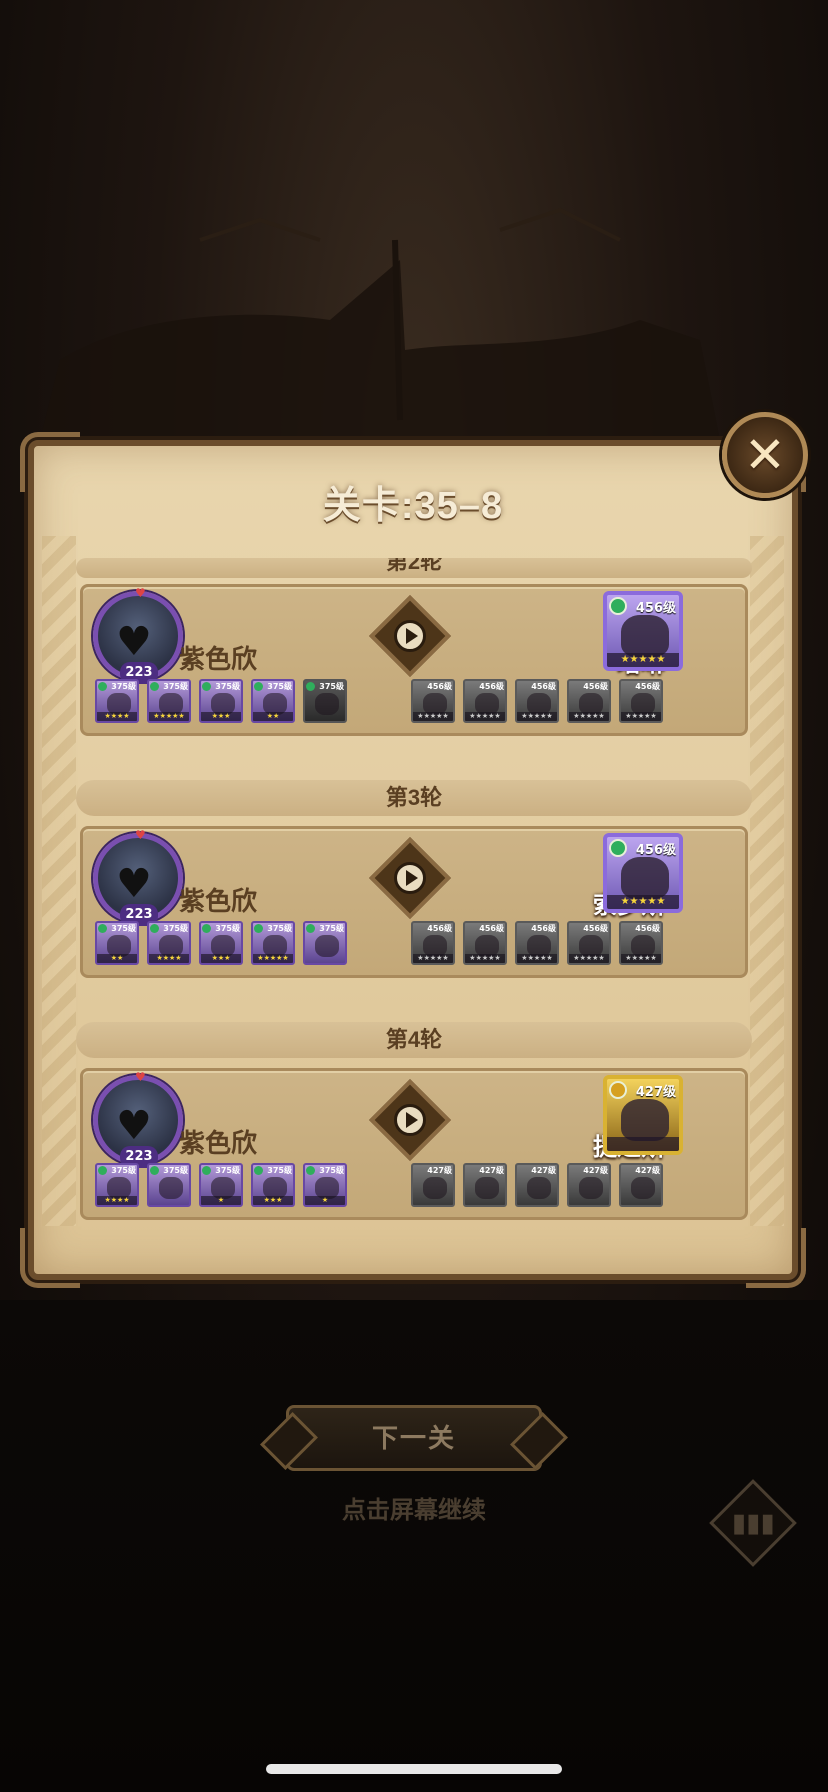  I want to click on hero-face, so click(171, 1188).